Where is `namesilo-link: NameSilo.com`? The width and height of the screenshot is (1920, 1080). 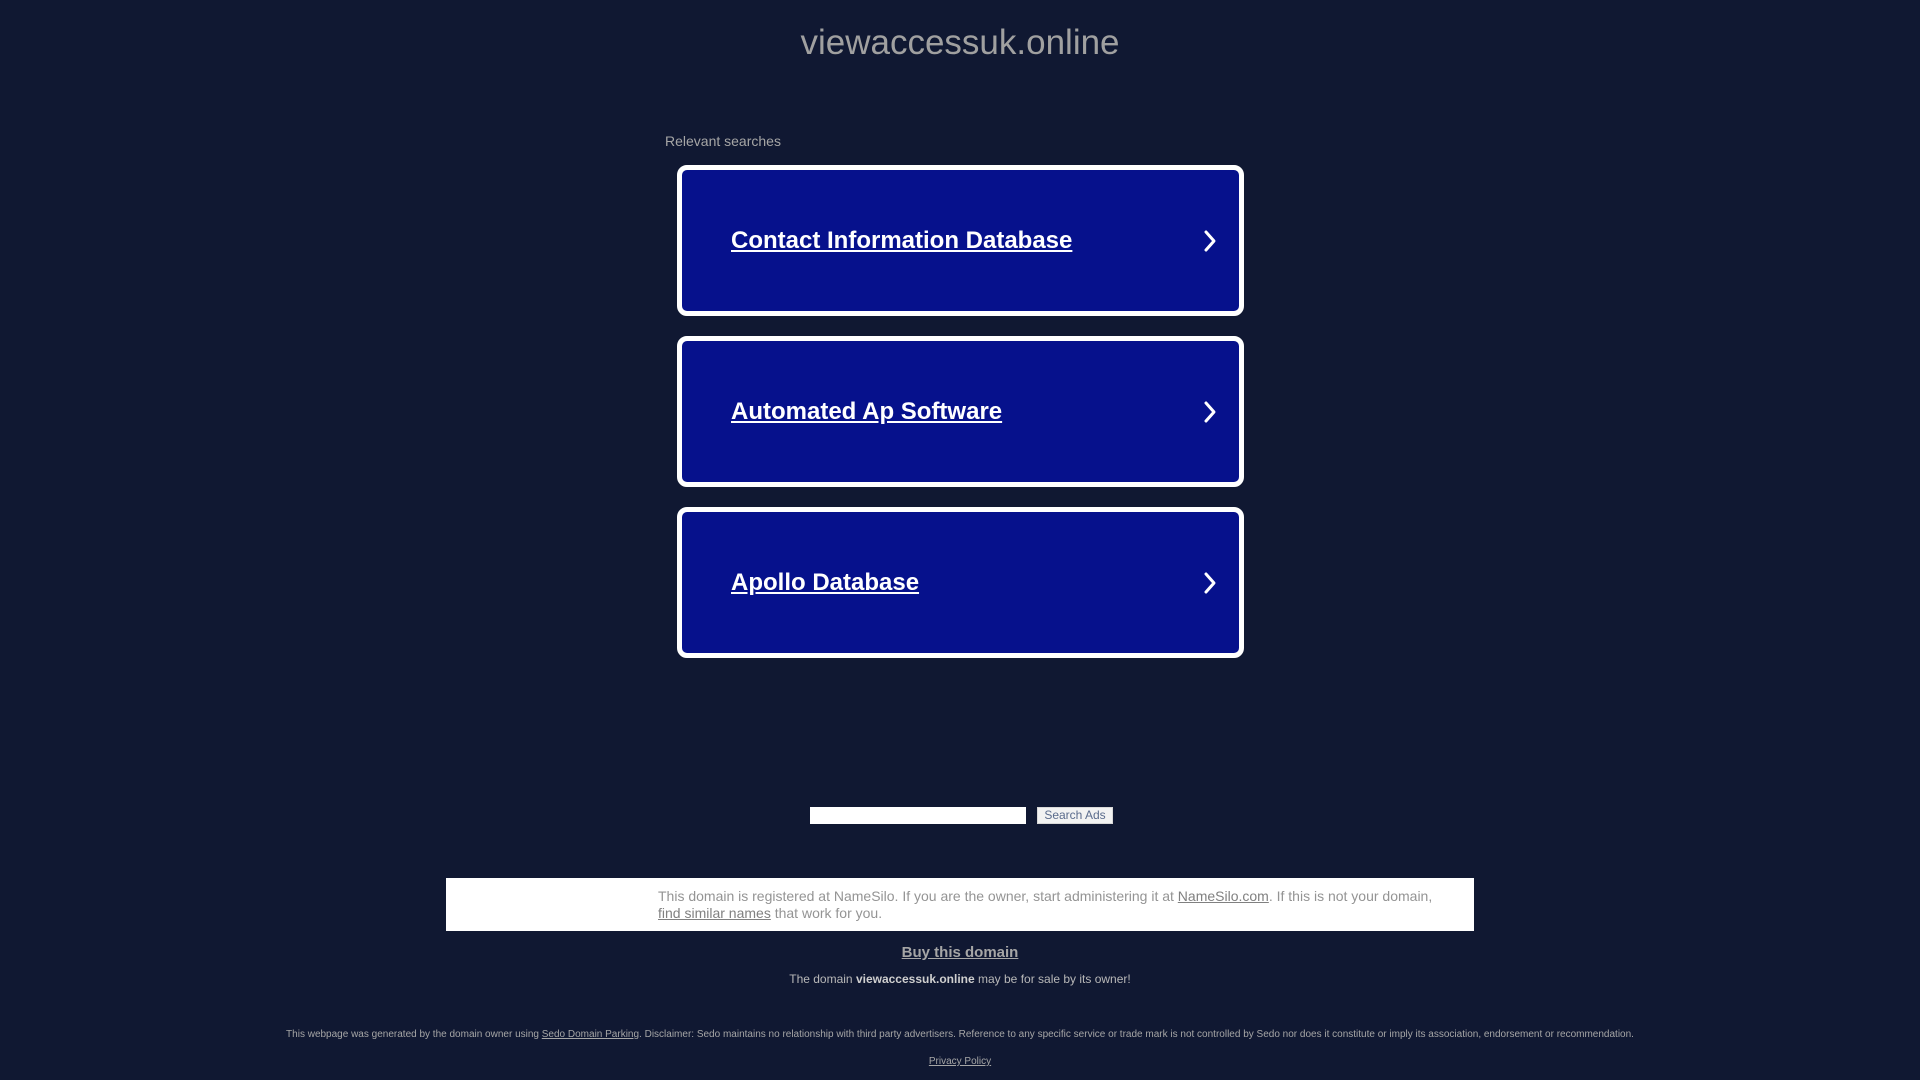
namesilo-link: NameSilo.com is located at coordinates (1223, 896).